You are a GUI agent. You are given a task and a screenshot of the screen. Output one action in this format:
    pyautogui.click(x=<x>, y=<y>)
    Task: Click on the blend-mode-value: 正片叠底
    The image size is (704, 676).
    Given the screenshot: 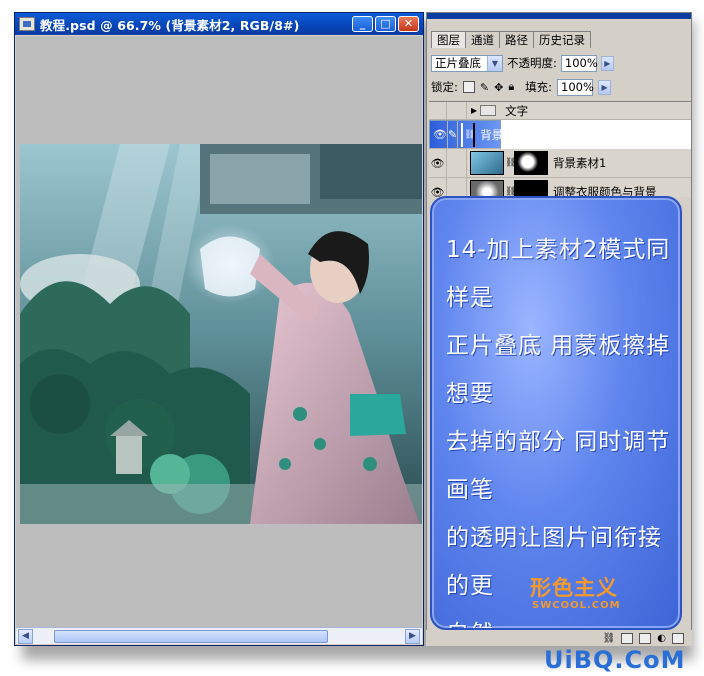 What is the action you would take?
    pyautogui.click(x=458, y=63)
    